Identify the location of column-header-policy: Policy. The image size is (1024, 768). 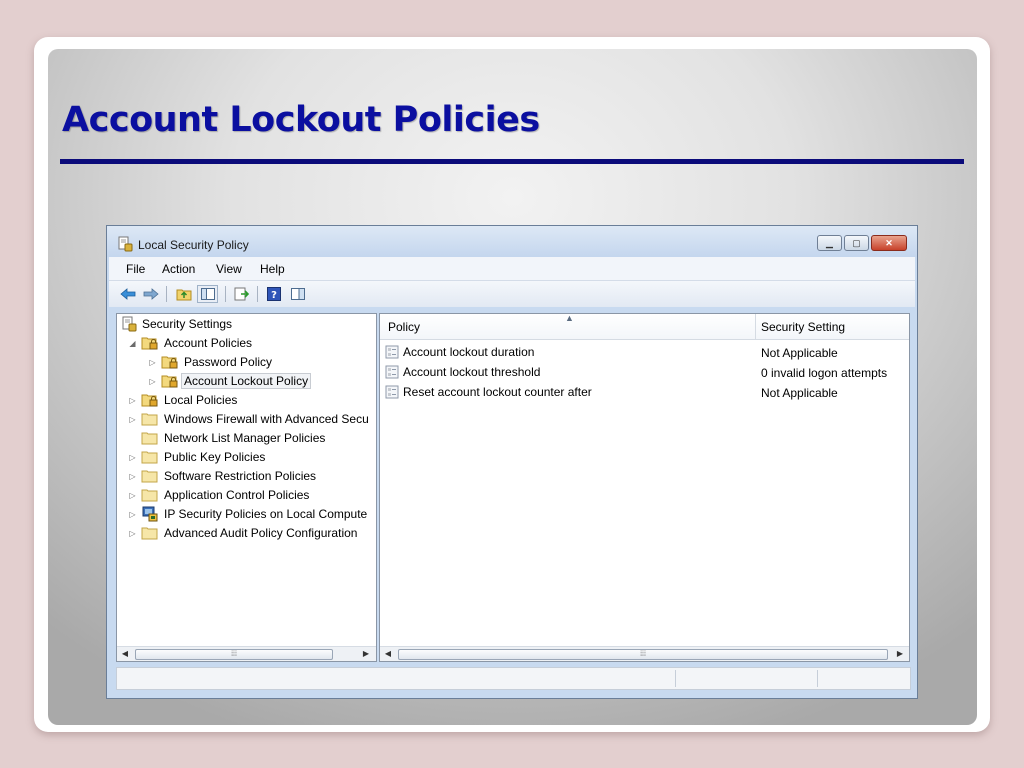
(404, 327).